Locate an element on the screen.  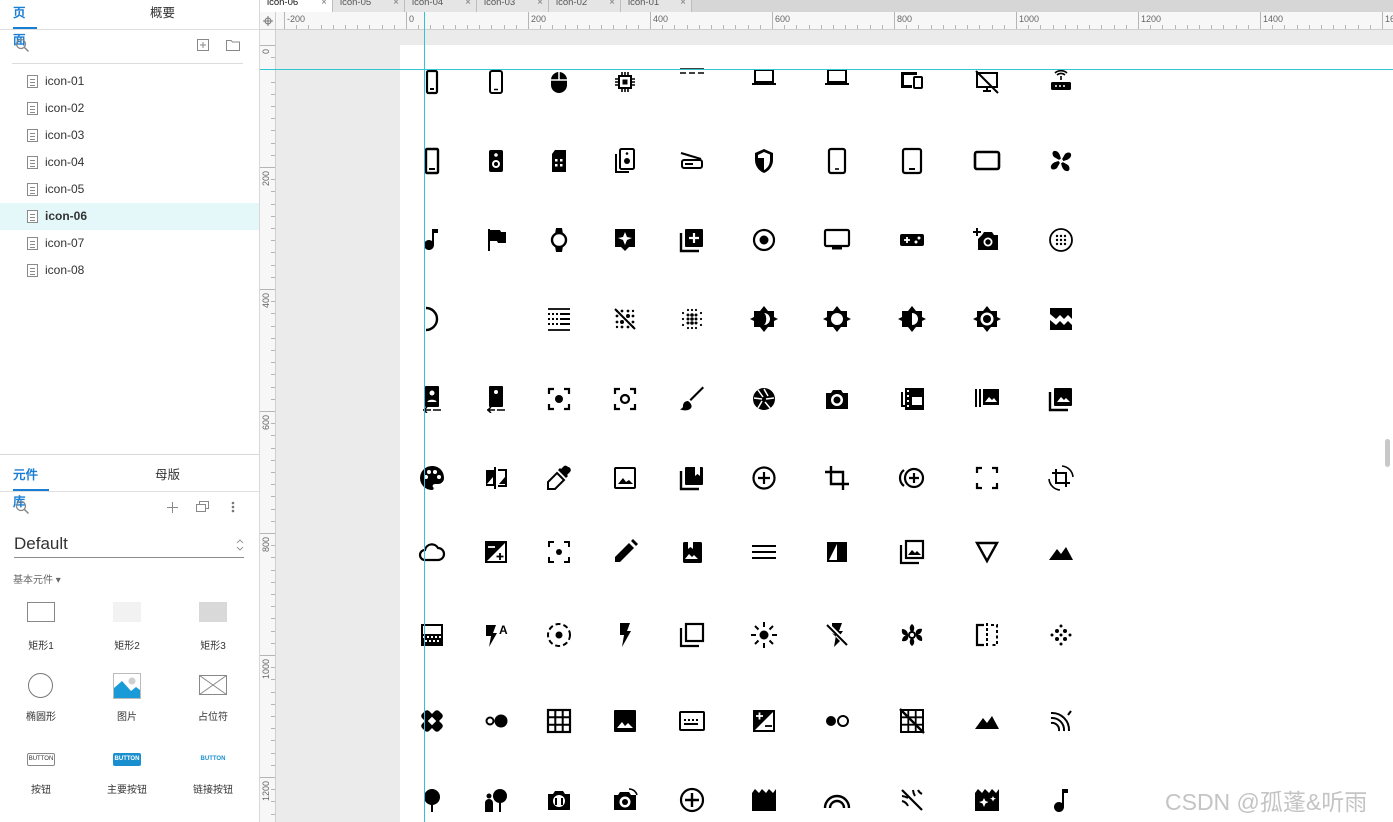
details-icon is located at coordinates (987, 552).